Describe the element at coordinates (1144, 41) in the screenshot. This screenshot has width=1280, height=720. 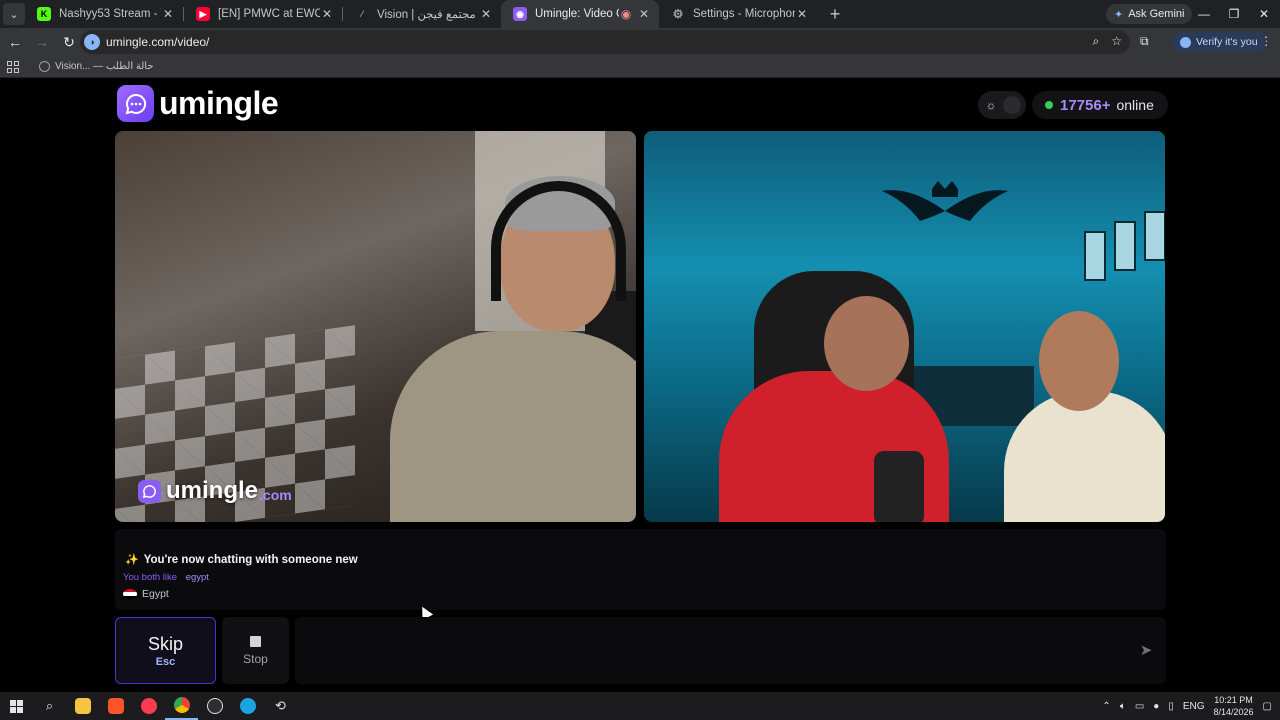
I see `extensions-icon: ⧉` at that location.